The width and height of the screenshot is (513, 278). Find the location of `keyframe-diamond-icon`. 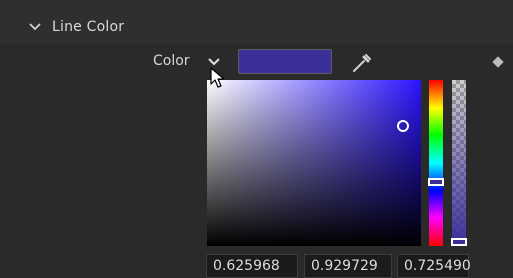

keyframe-diamond-icon is located at coordinates (498, 62).